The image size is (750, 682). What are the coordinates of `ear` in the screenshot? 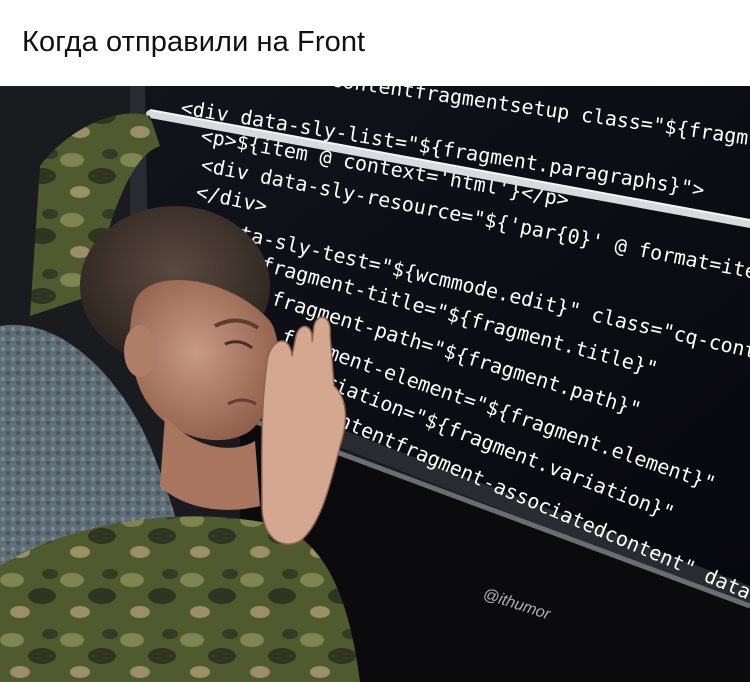 It's located at (140, 351).